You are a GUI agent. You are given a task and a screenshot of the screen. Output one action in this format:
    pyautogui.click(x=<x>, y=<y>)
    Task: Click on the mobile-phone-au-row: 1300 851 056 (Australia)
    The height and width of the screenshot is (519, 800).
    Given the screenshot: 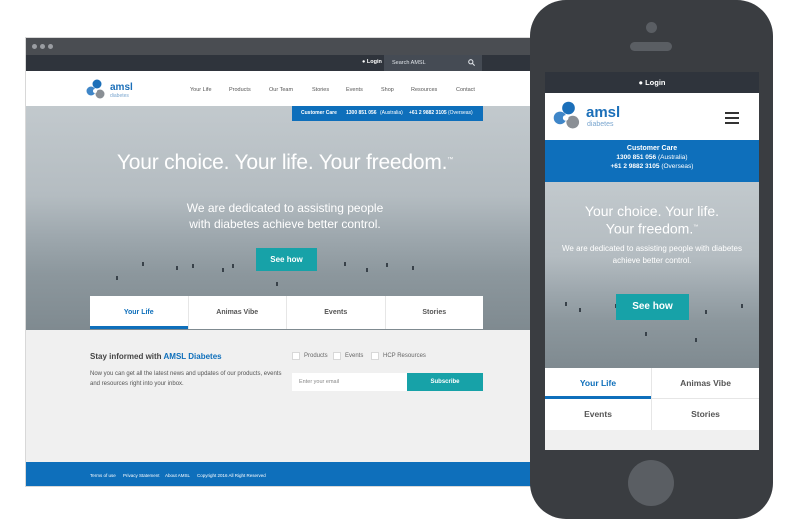 What is the action you would take?
    pyautogui.click(x=652, y=157)
    